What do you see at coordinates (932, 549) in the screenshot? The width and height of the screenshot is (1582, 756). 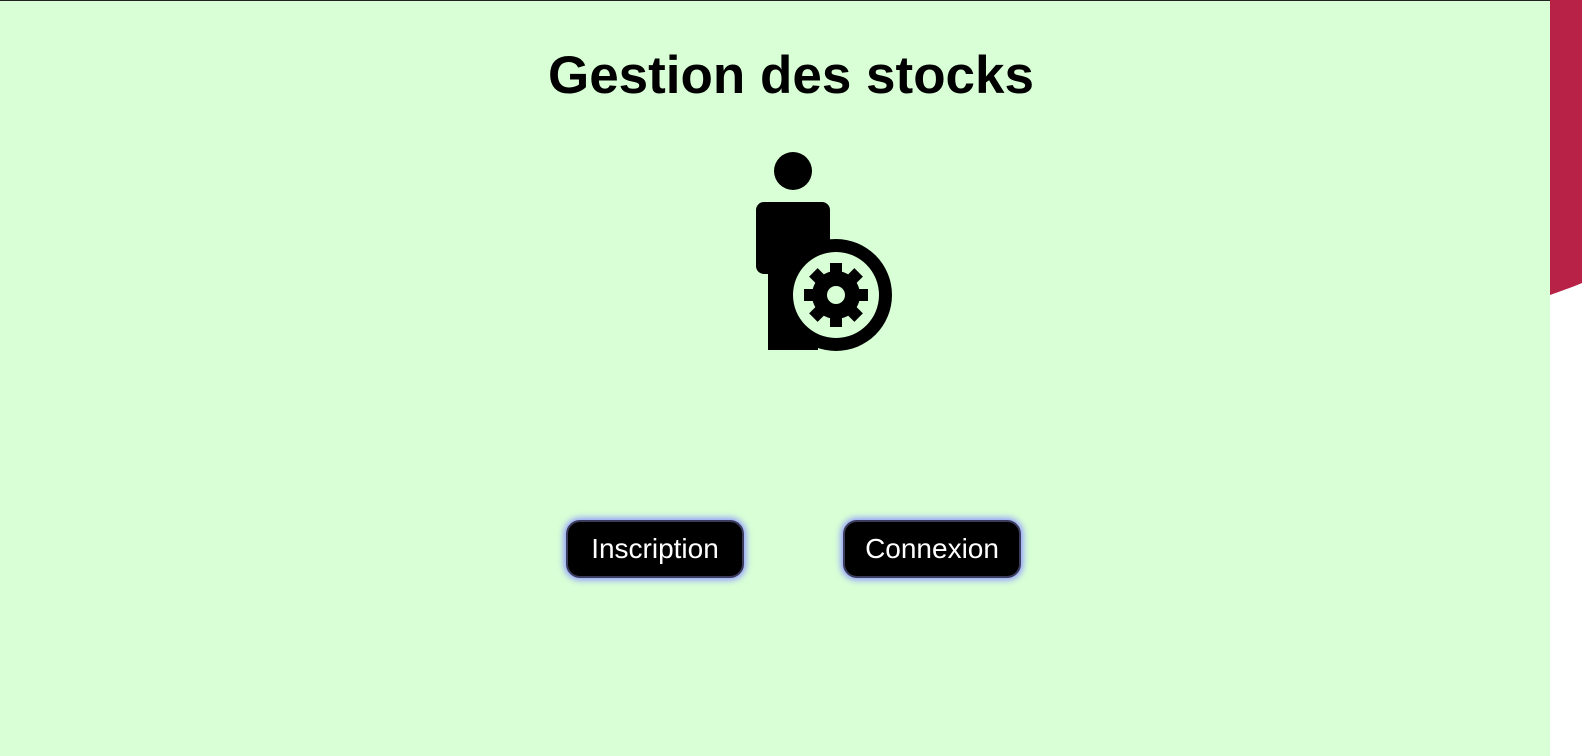 I see `connexion-button: Connexion` at bounding box center [932, 549].